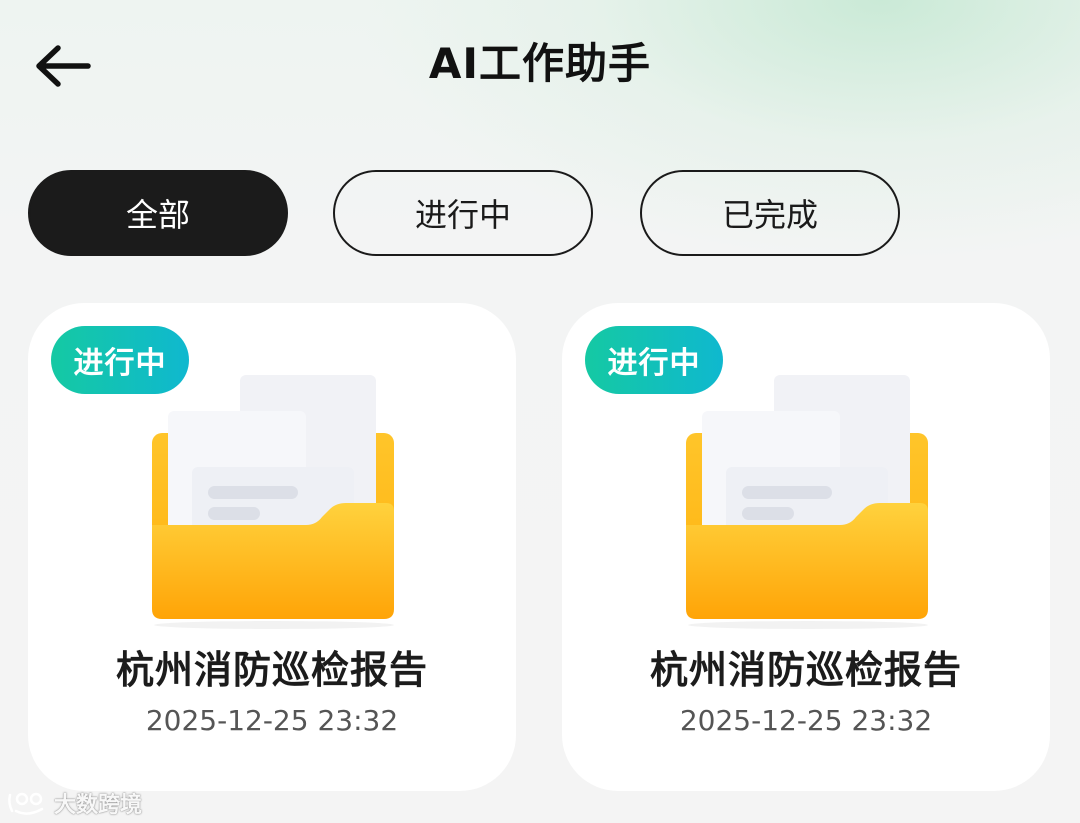 This screenshot has width=1080, height=823. I want to click on watermark: 大数跨境, so click(74, 803).